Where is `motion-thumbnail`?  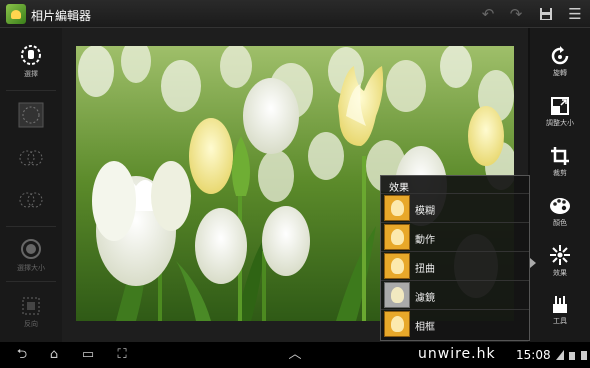 motion-thumbnail is located at coordinates (397, 237).